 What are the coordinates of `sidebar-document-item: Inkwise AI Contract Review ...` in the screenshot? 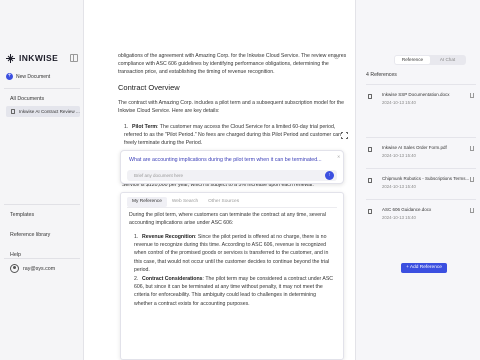 It's located at (43, 111).